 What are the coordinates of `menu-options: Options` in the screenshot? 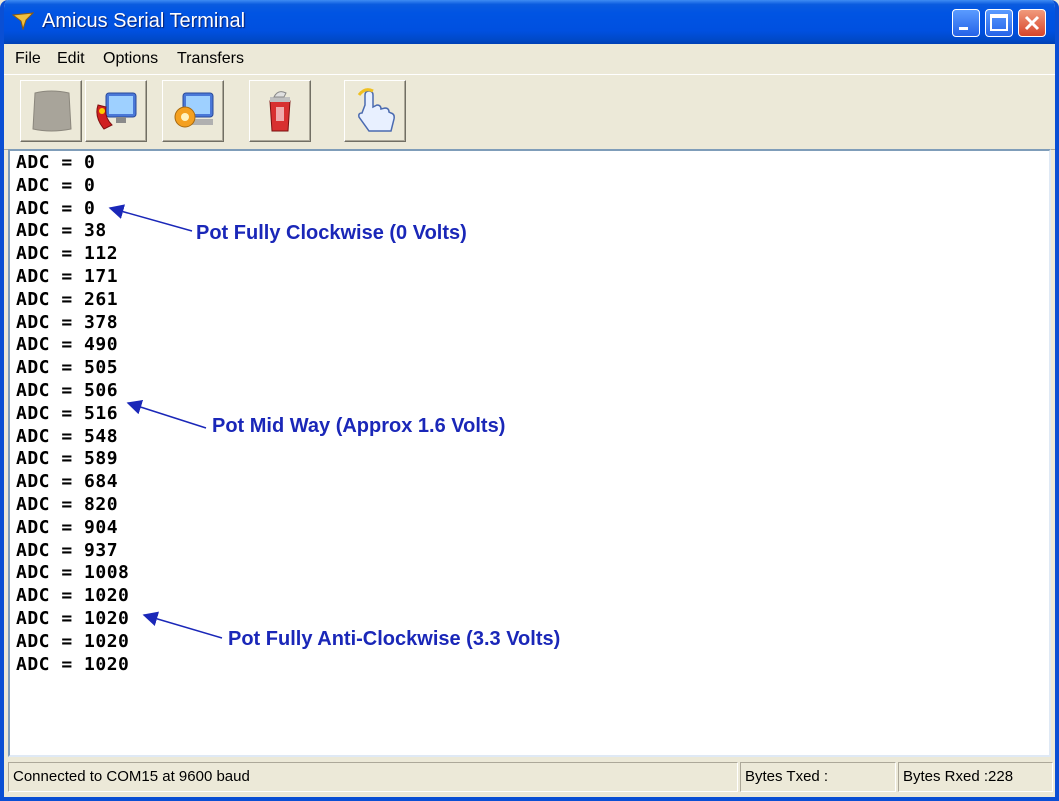 It's located at (130, 59).